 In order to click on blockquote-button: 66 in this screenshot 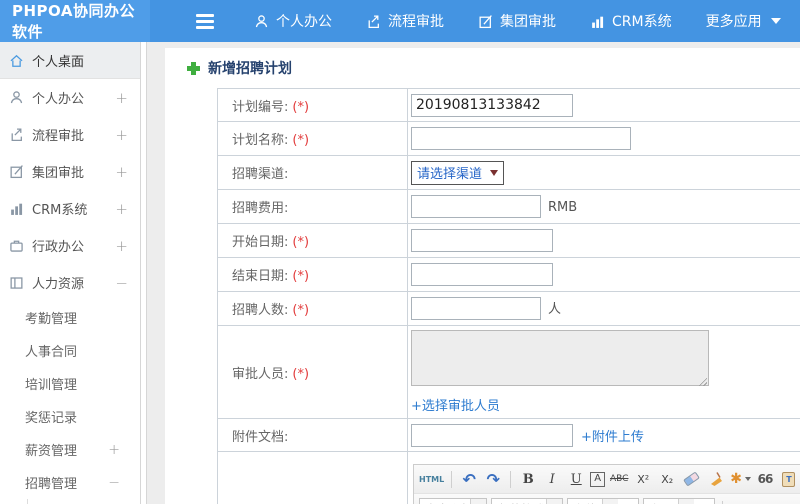, I will do `click(765, 479)`.